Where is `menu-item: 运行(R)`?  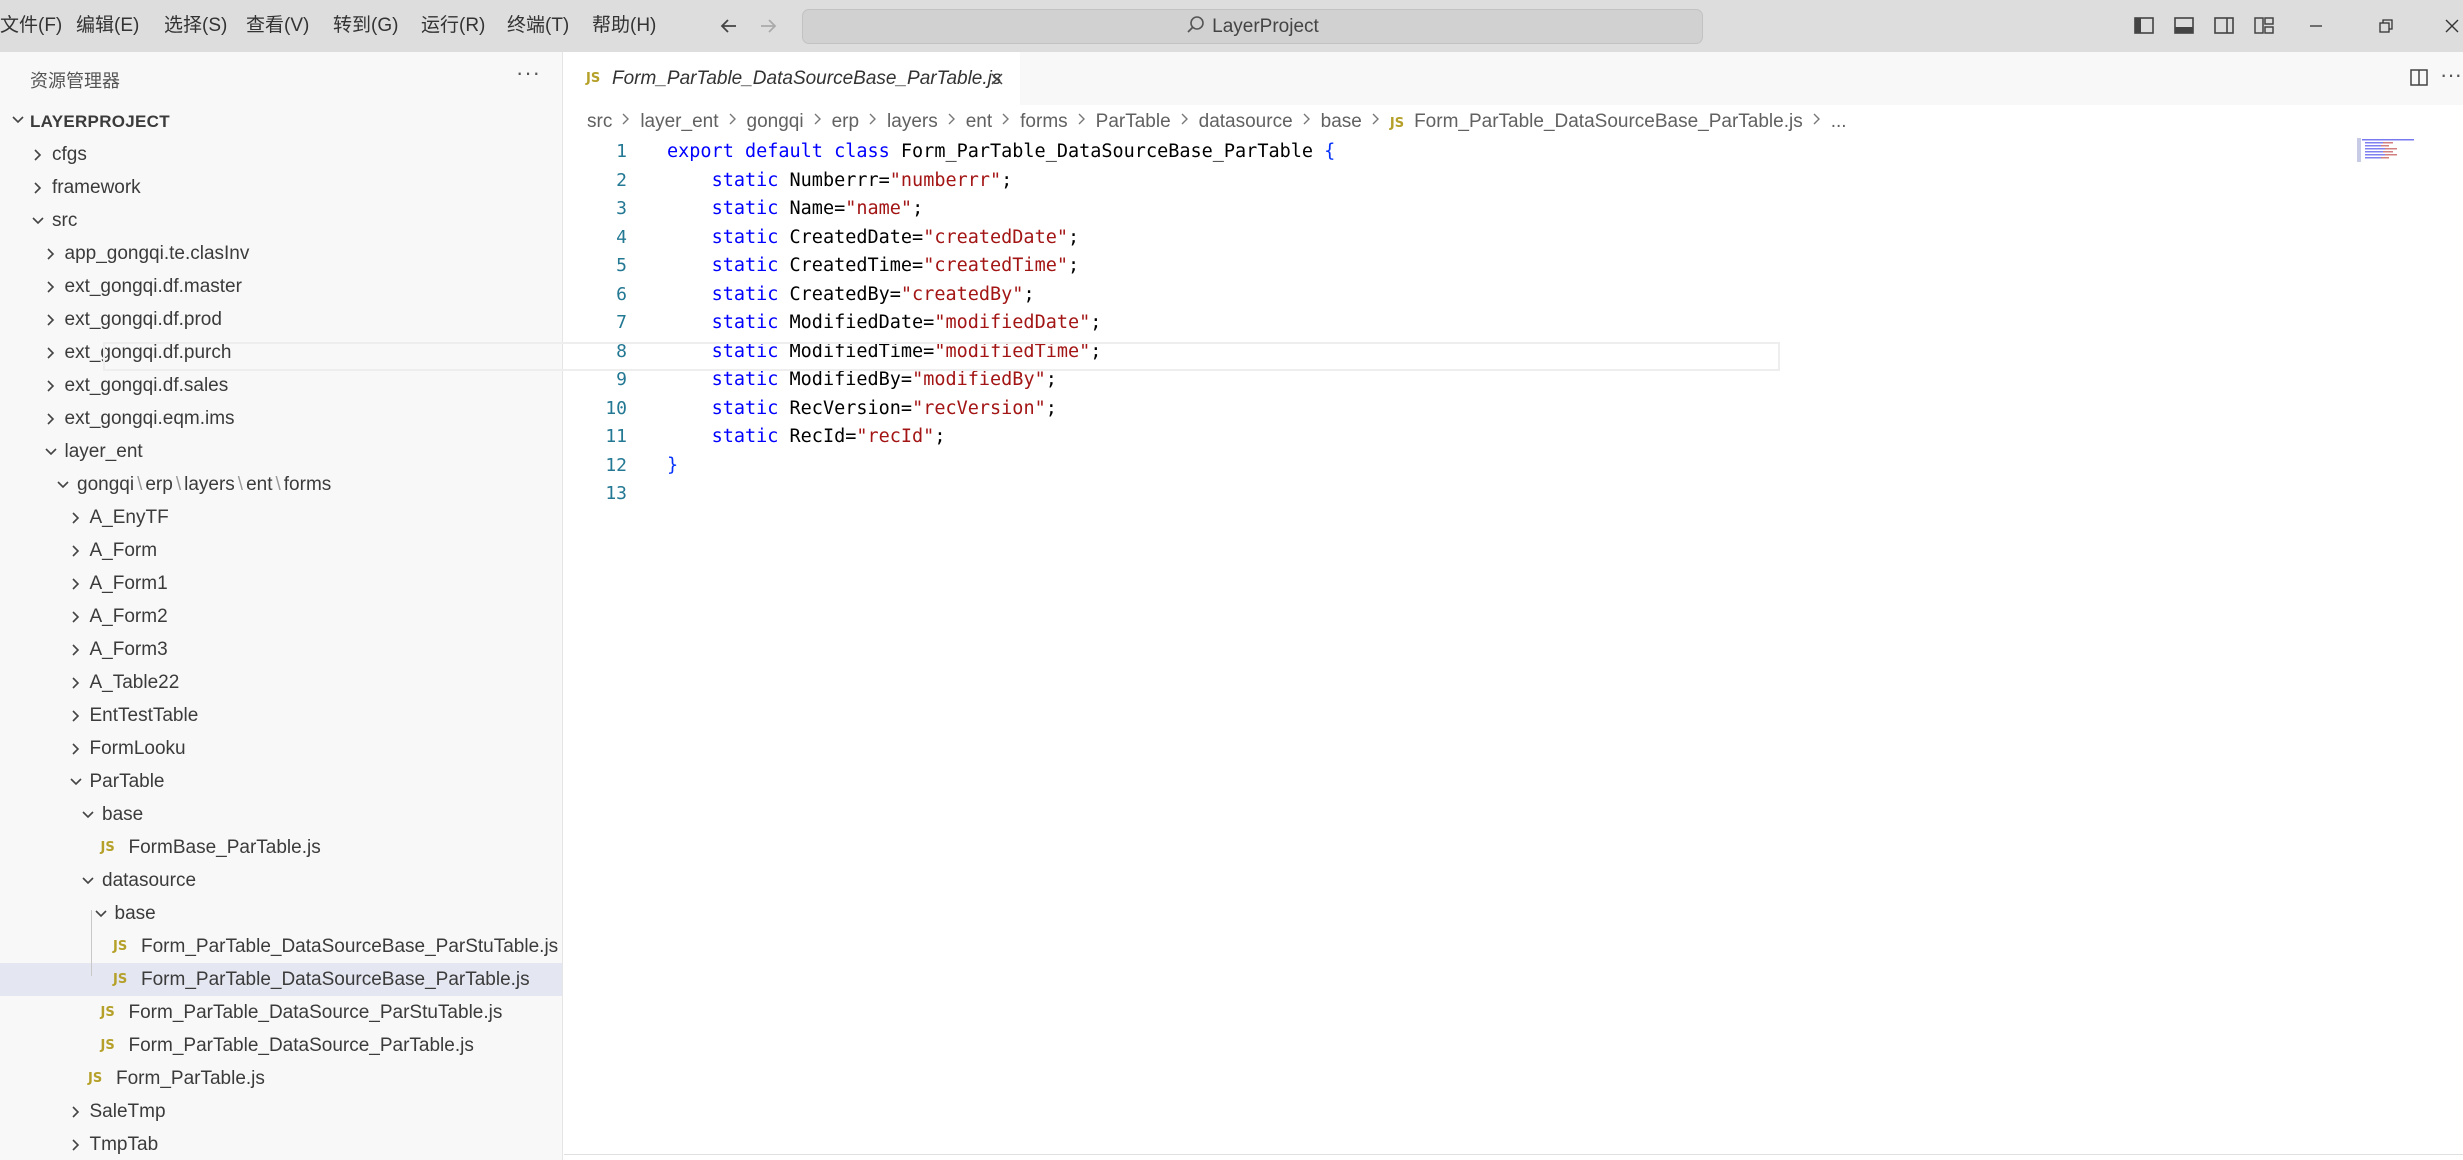 menu-item: 运行(R) is located at coordinates (453, 26).